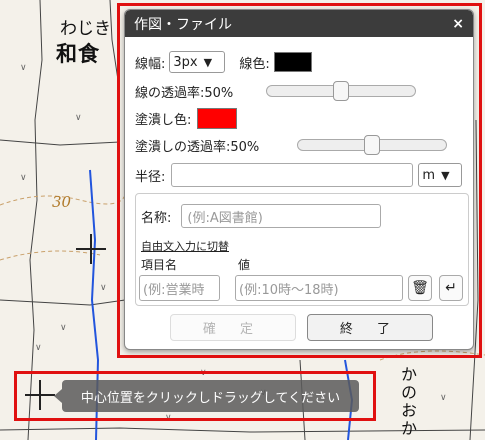 The width and height of the screenshot is (485, 440). Describe the element at coordinates (292, 62) in the screenshot. I see `line-color-swatch` at that location.